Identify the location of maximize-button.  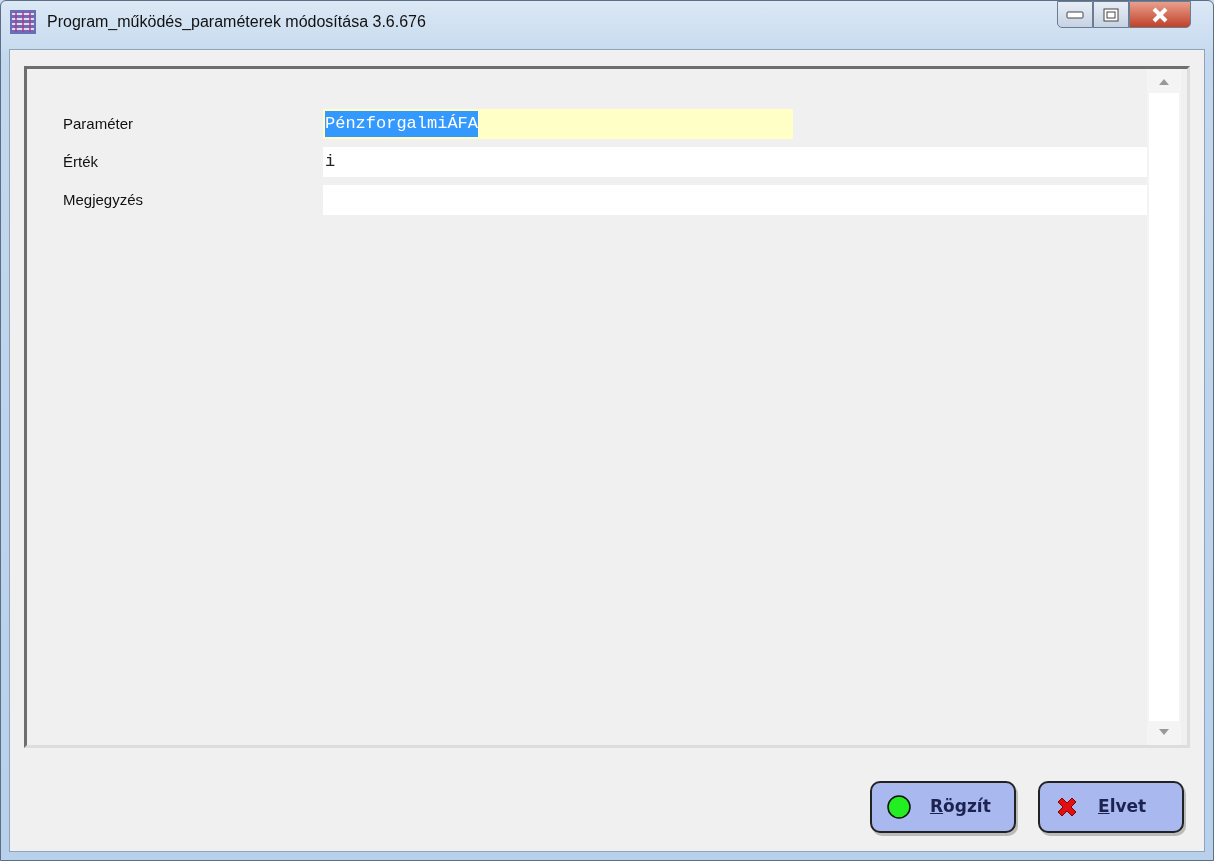
(1111, 14).